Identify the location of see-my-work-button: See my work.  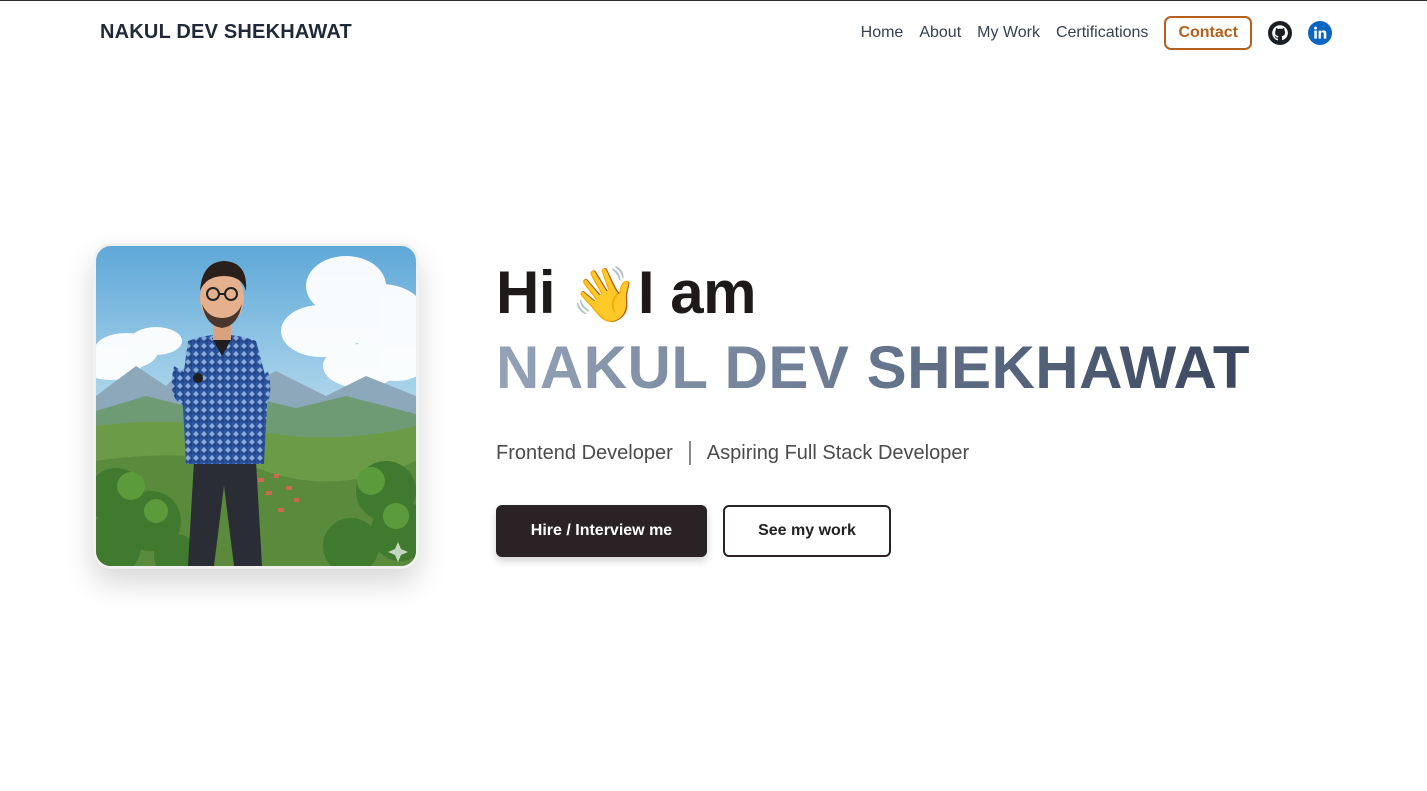
(807, 531).